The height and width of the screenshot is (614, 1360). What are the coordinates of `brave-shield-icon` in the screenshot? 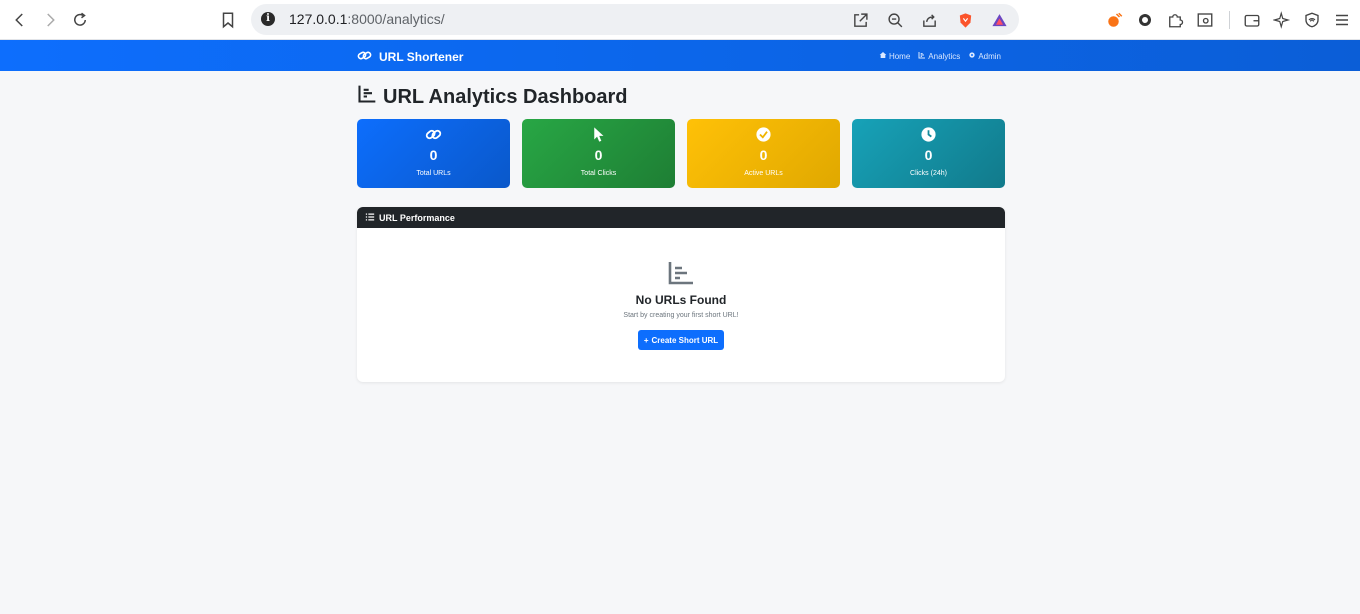 It's located at (965, 20).